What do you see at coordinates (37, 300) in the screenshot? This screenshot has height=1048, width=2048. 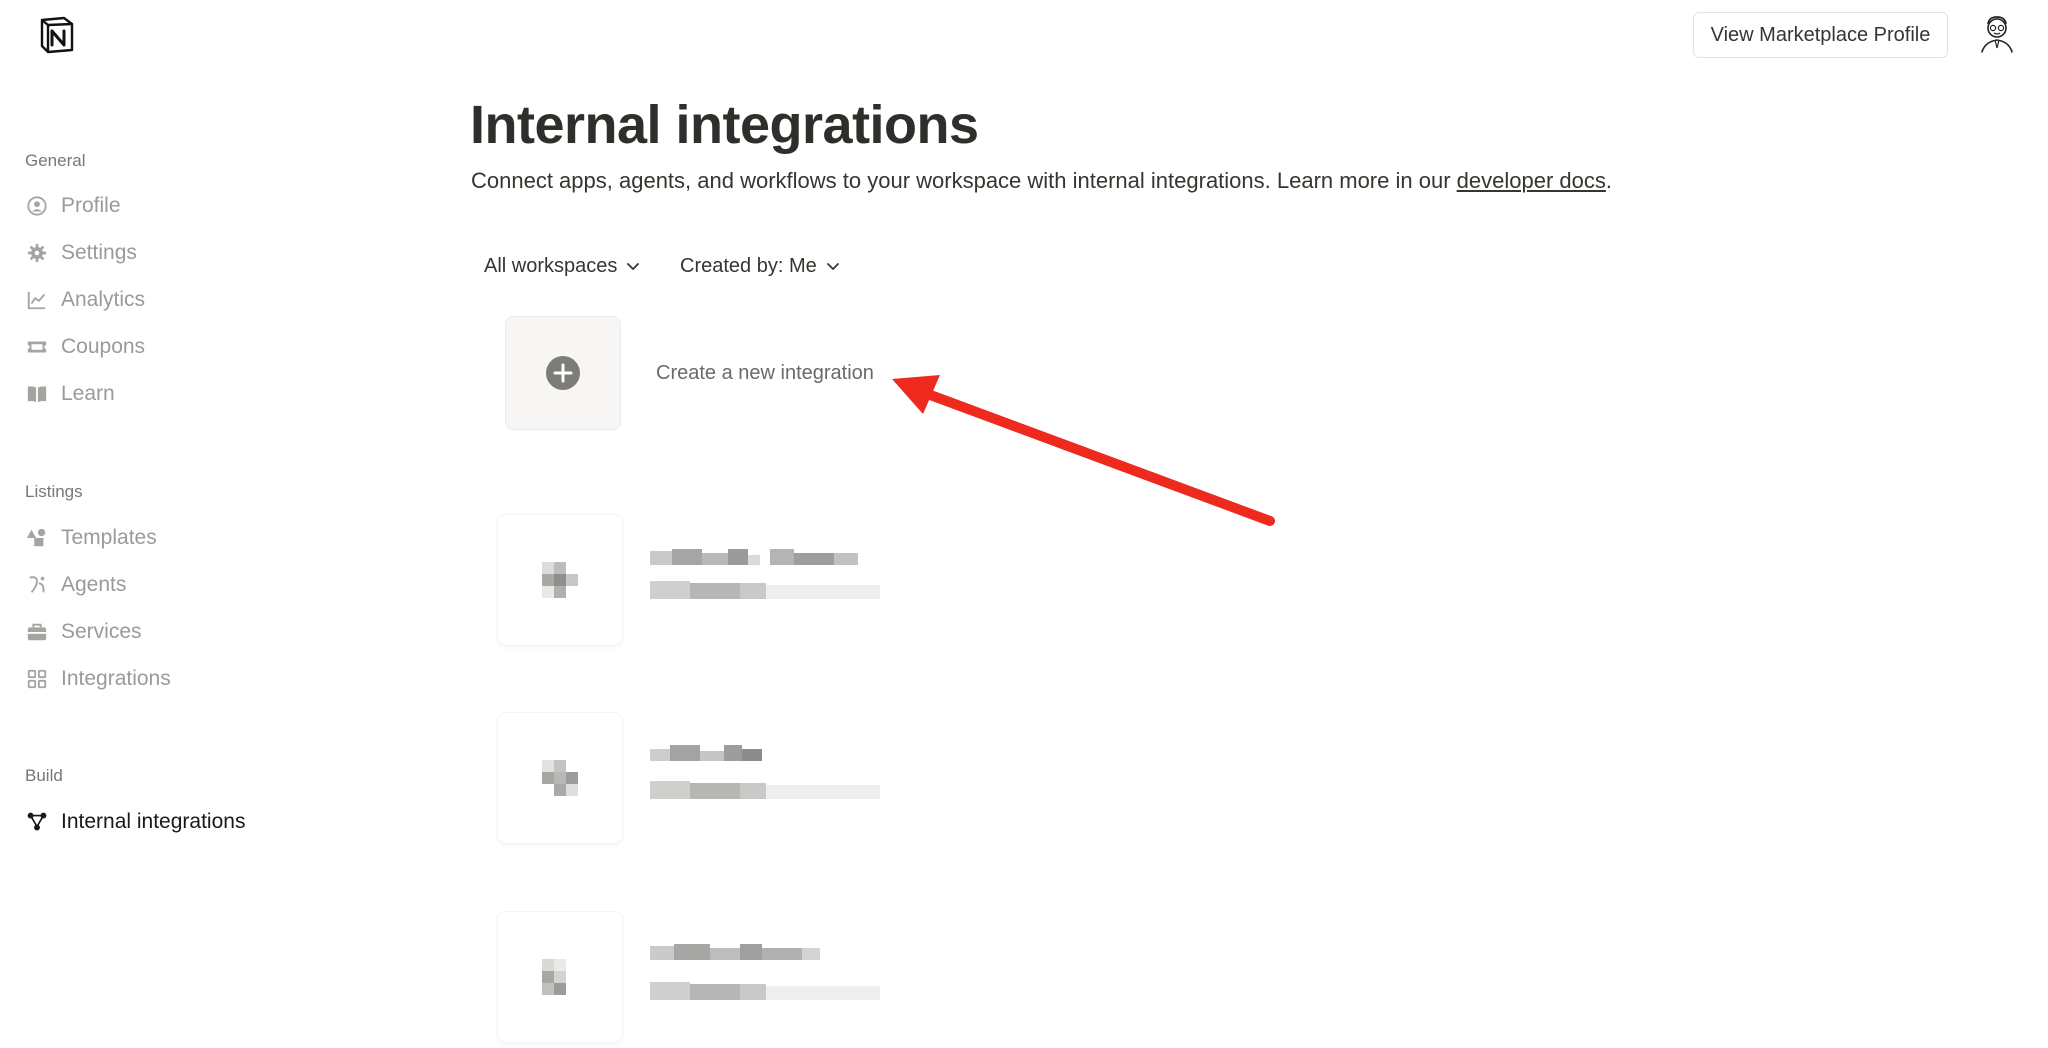 I see `line-chart-icon` at bounding box center [37, 300].